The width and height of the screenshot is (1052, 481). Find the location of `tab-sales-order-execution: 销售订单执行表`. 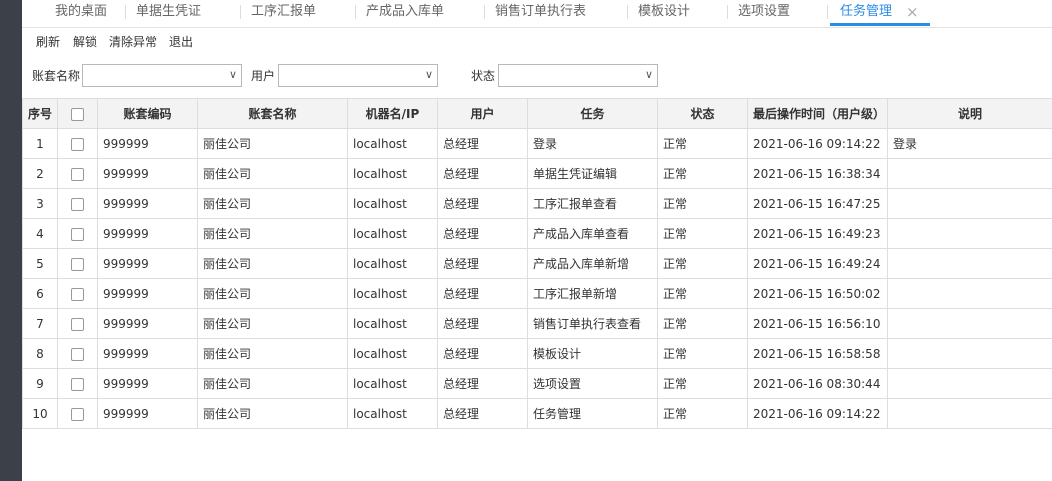

tab-sales-order-execution: 销售订单执行表 is located at coordinates (540, 13).